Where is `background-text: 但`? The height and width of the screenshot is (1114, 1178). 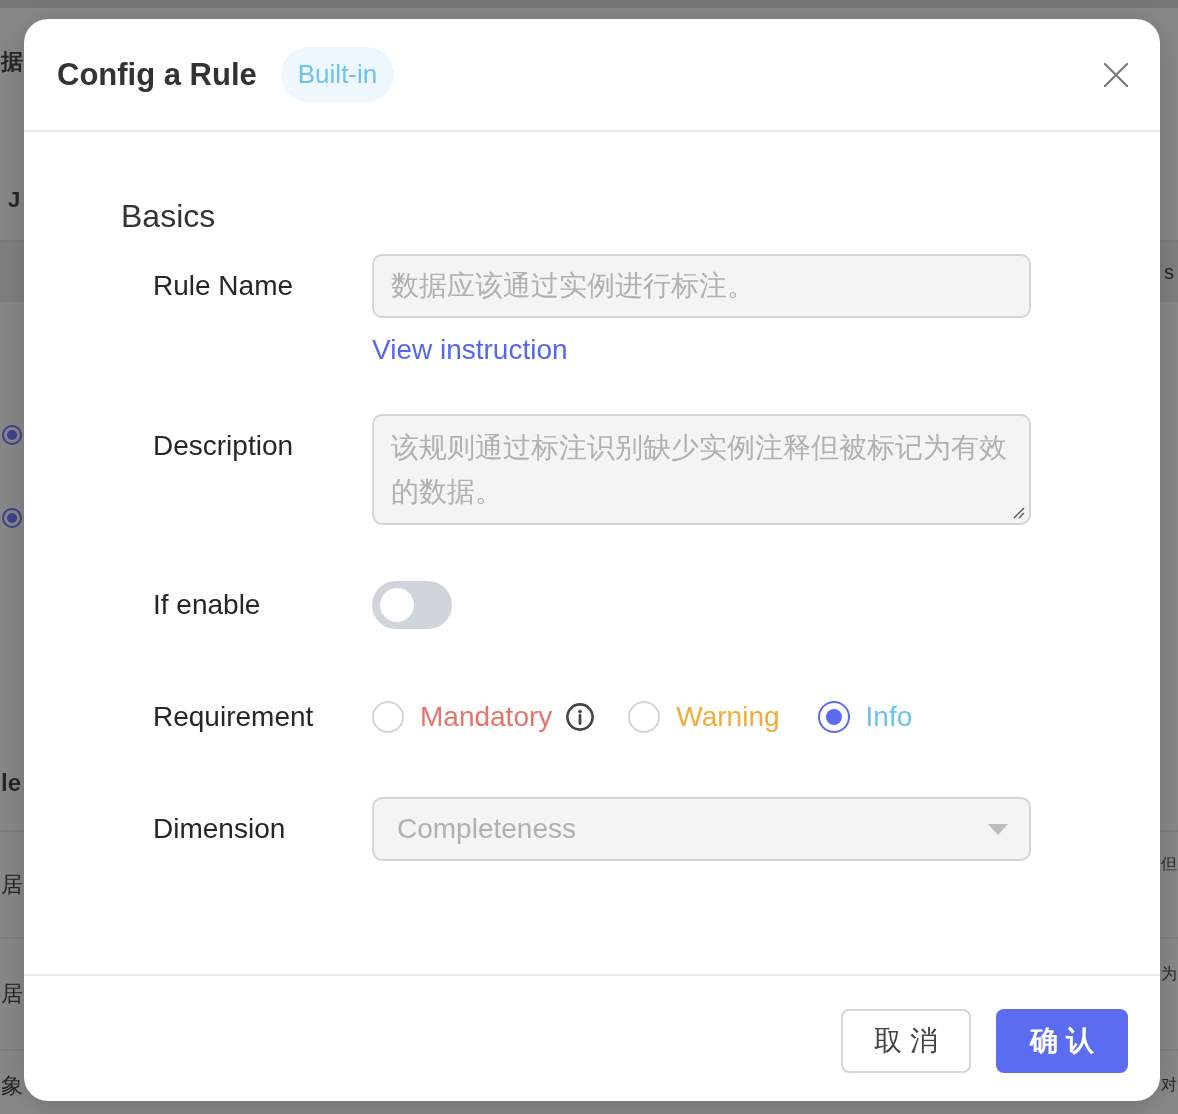
background-text: 但 is located at coordinates (1169, 864).